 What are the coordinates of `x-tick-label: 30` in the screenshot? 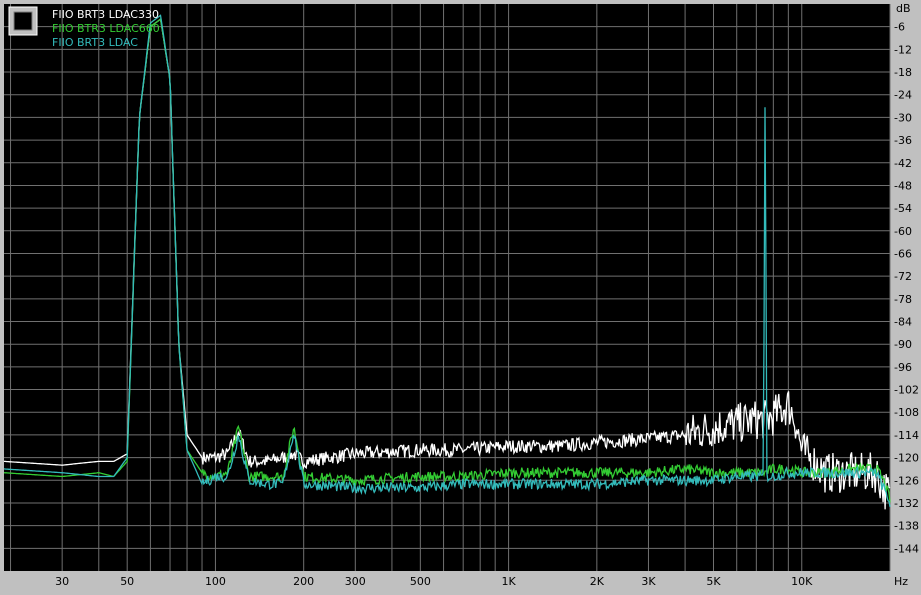 It's located at (62, 581).